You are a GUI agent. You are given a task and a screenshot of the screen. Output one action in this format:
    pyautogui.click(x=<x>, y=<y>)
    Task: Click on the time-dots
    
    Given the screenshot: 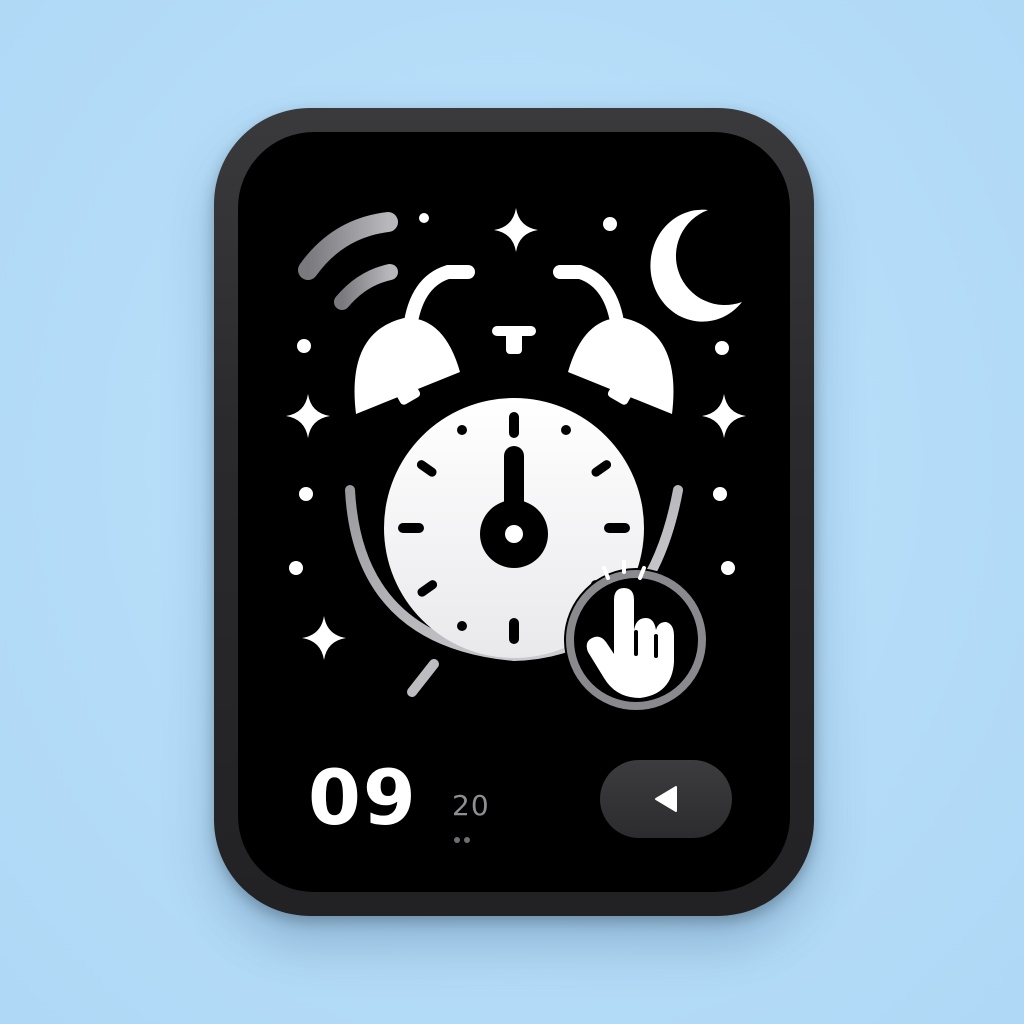 What is the action you would take?
    pyautogui.click(x=466, y=835)
    